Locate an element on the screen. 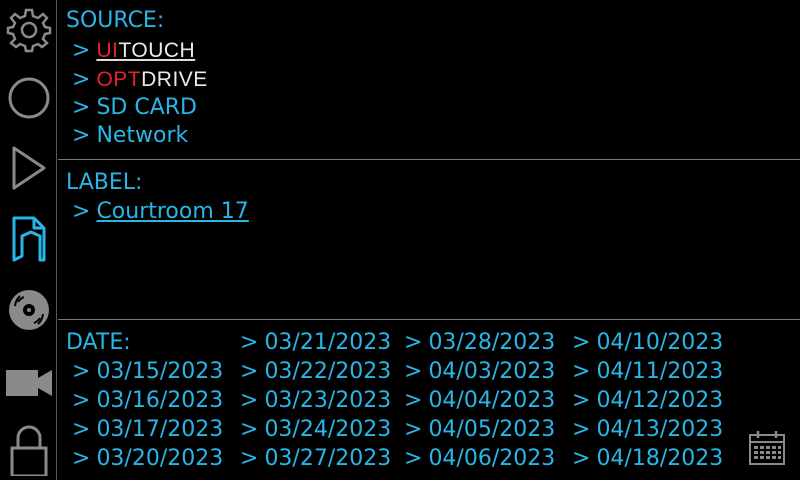 The image size is (800, 480). network-label: Network is located at coordinates (142, 135).